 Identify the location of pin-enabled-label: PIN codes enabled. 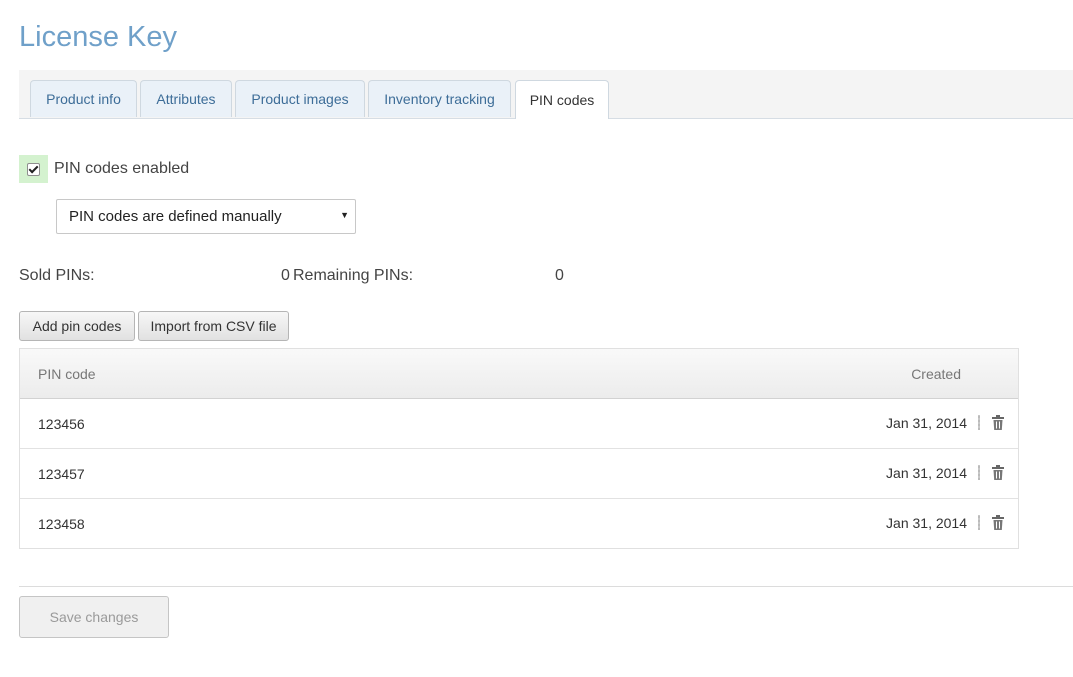
(121, 169).